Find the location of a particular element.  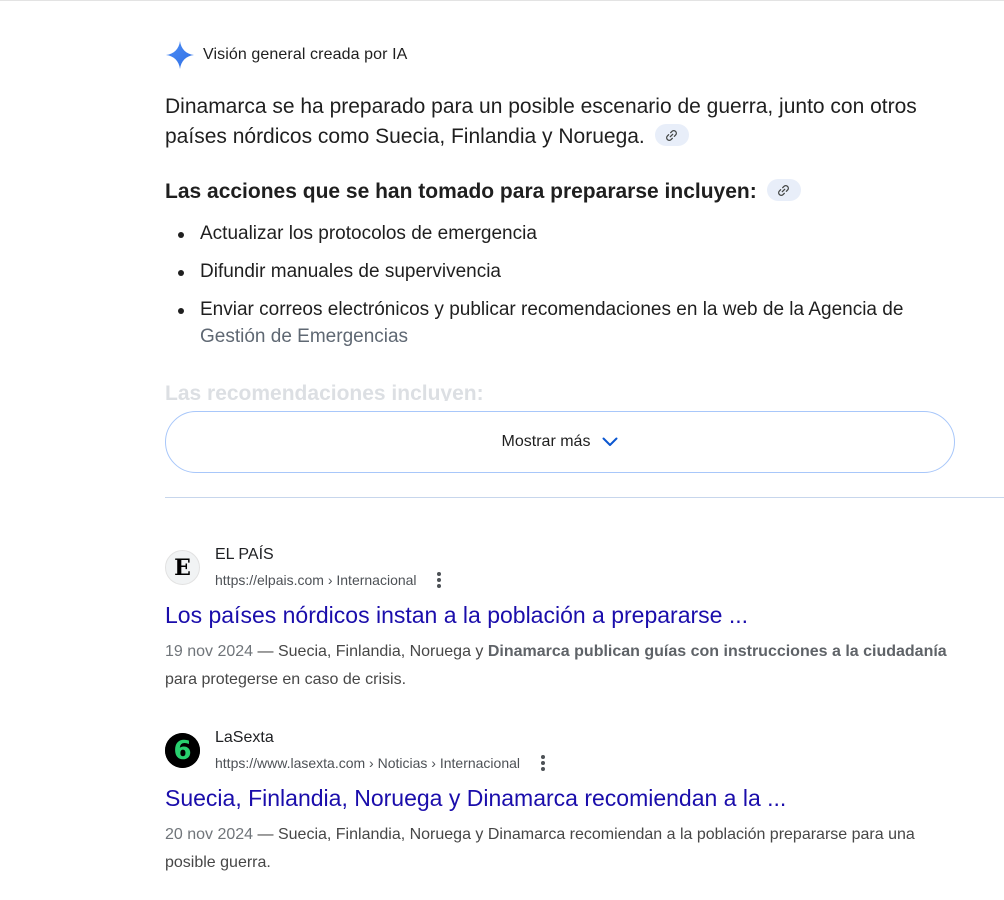

gemini-spark-icon is located at coordinates (180, 55).